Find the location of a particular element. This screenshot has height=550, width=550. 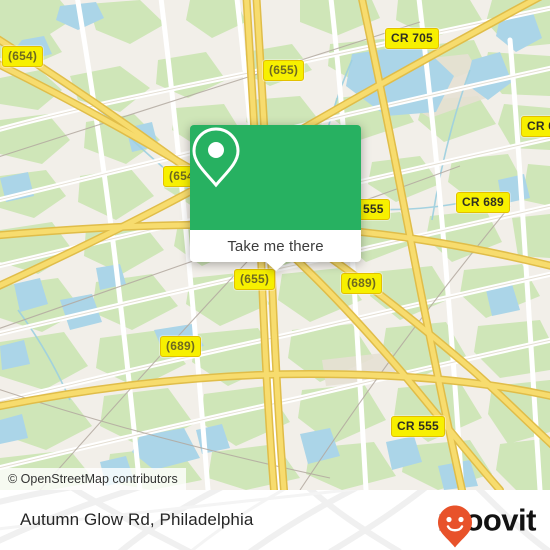

moovit-pin-smiley-icon is located at coordinates (455, 526).